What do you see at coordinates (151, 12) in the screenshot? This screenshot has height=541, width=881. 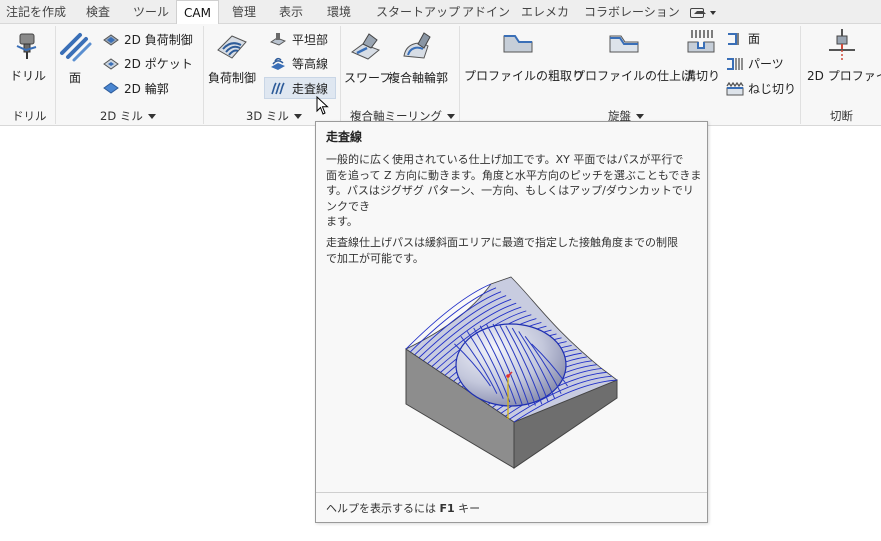 I see `tab-tools: ツール` at bounding box center [151, 12].